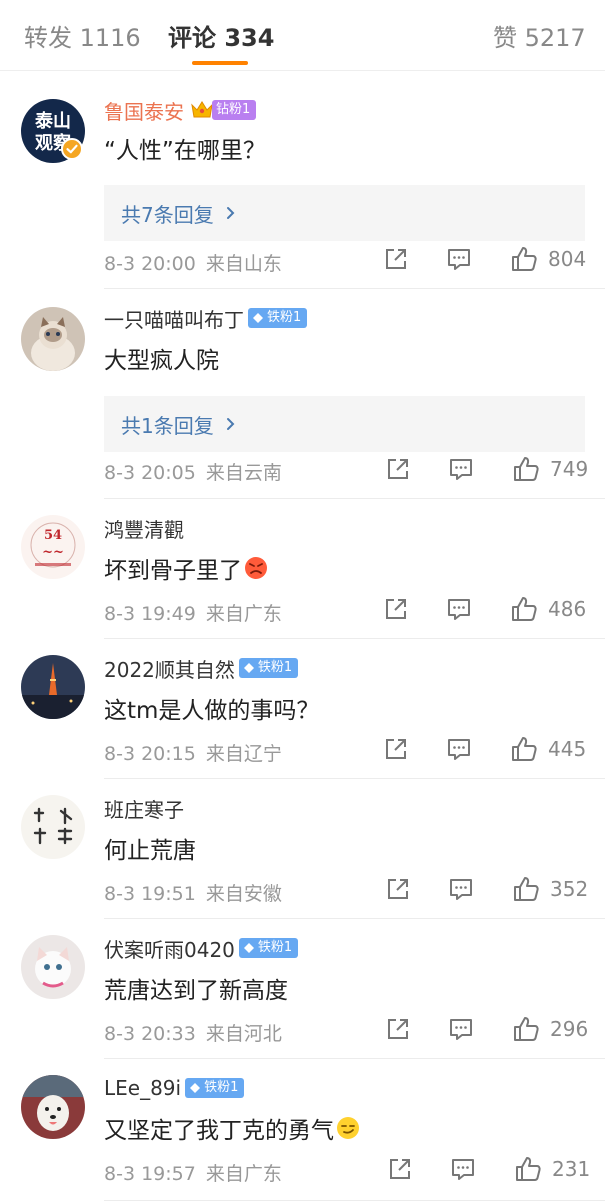  Describe the element at coordinates (150, 894) in the screenshot. I see `comment-time: 8-3 19:51` at that location.